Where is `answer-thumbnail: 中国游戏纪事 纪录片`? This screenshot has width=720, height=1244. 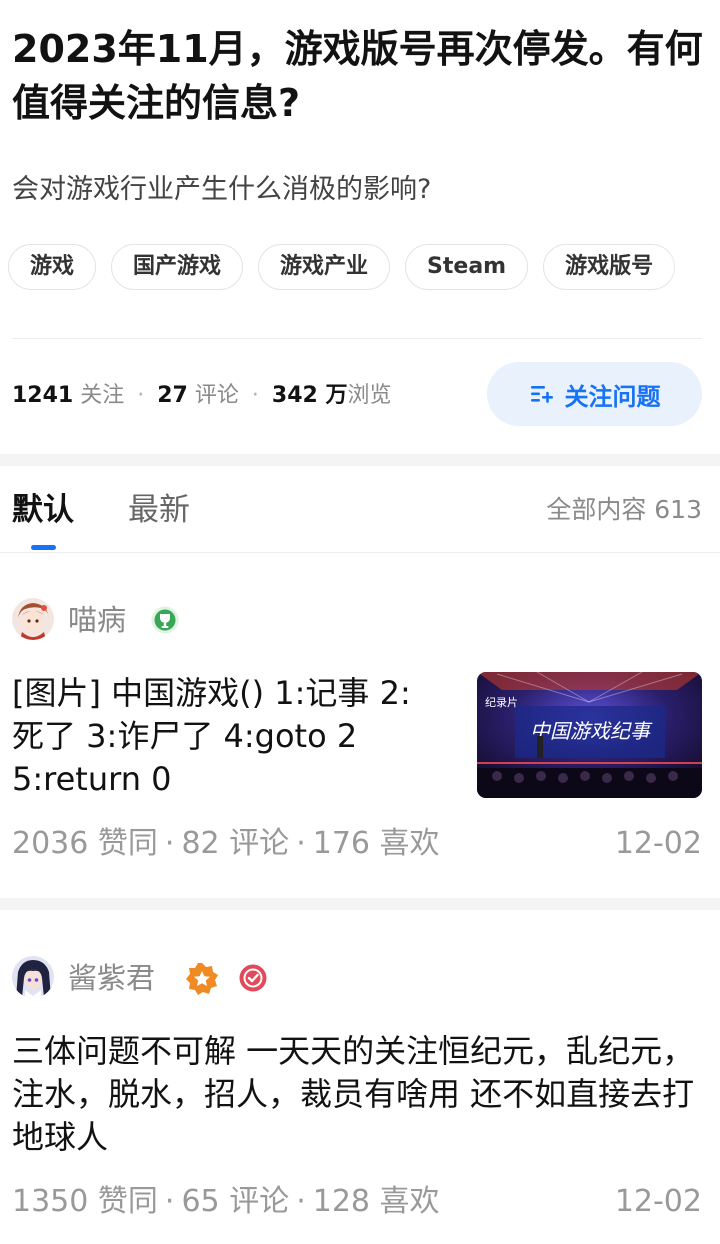
answer-thumbnail: 中国游戏纪事 纪录片 is located at coordinates (589, 735).